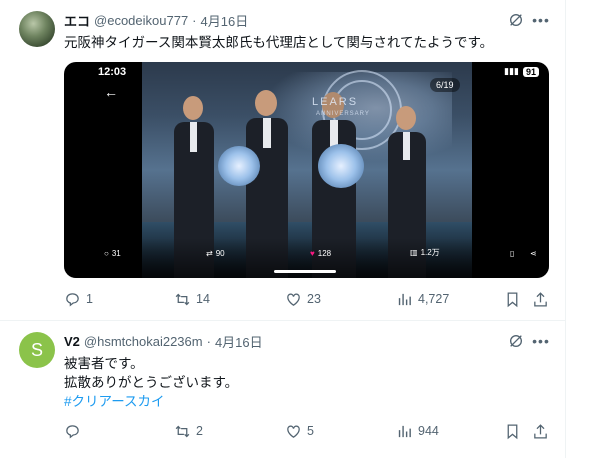 This screenshot has width=591, height=458. I want to click on user-handle: @hsmtchokai2236m, so click(143, 341).